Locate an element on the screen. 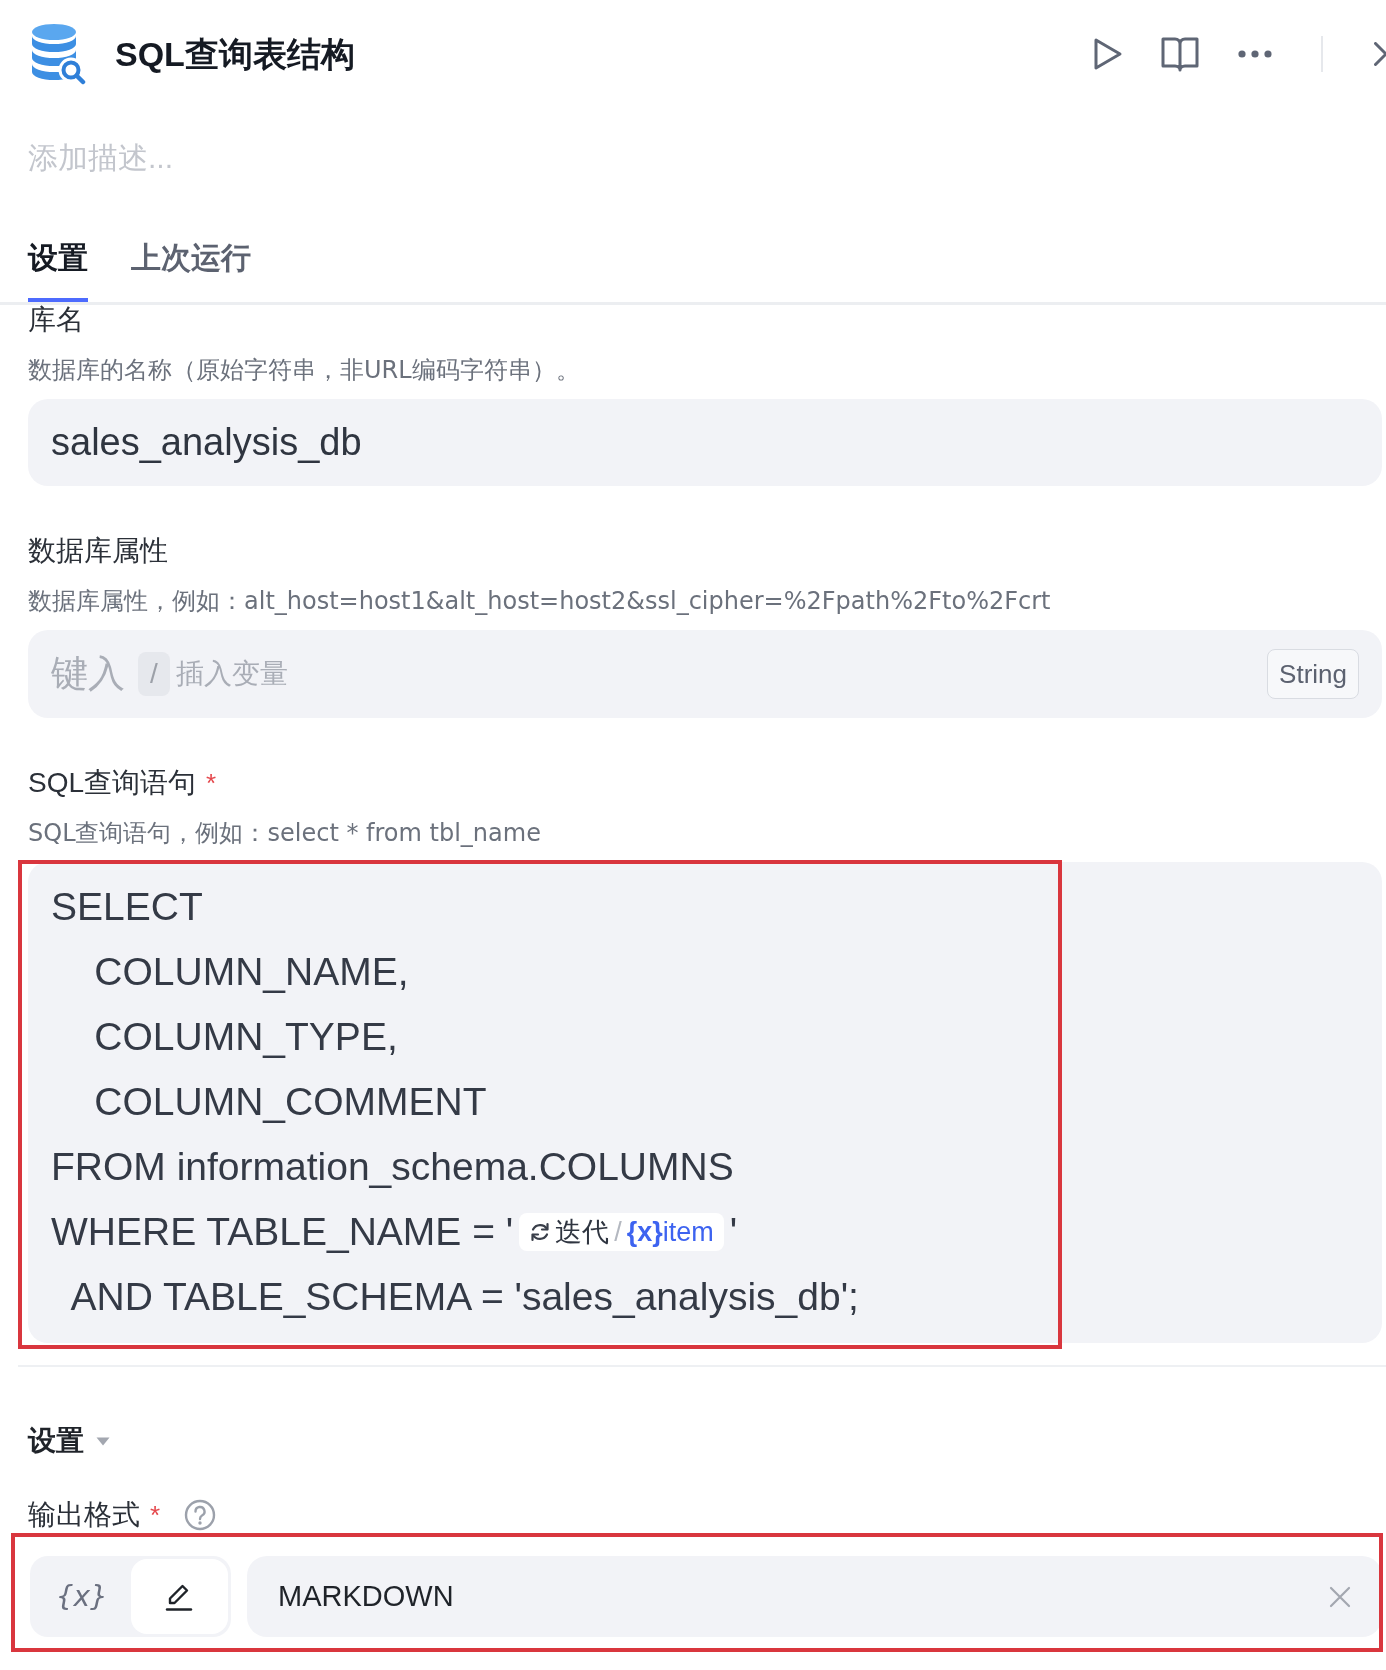  field-hint: 数据库的名称（原始字符串，非URL编码字符串）。 is located at coordinates (304, 370).